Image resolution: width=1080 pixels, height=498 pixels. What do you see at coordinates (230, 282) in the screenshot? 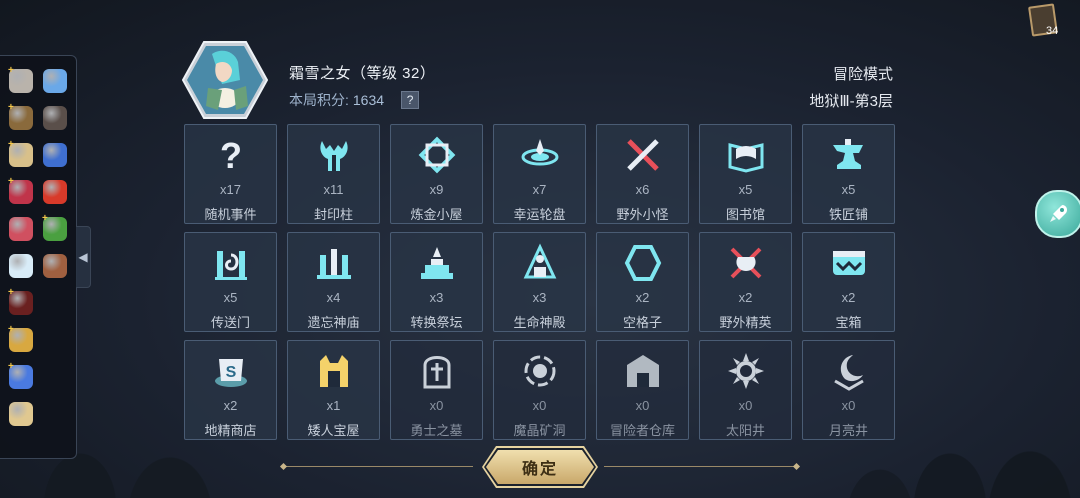
I see `map-element-cell: x5 传送门` at bounding box center [230, 282].